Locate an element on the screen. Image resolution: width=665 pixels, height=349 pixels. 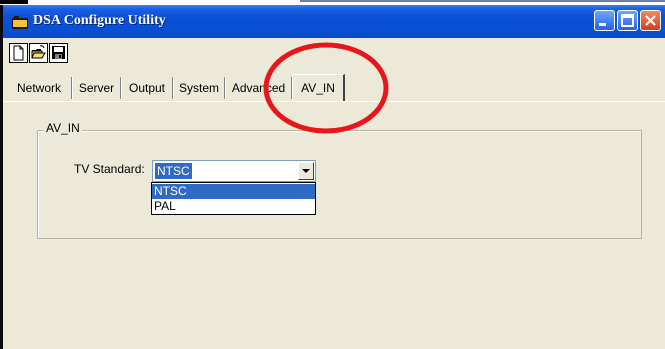
close-button is located at coordinates (650, 20).